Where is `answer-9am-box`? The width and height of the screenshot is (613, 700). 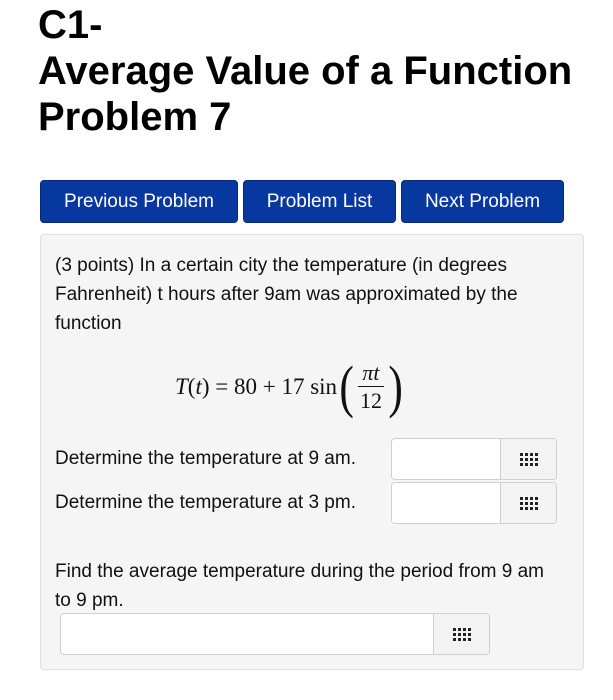 answer-9am-box is located at coordinates (474, 459).